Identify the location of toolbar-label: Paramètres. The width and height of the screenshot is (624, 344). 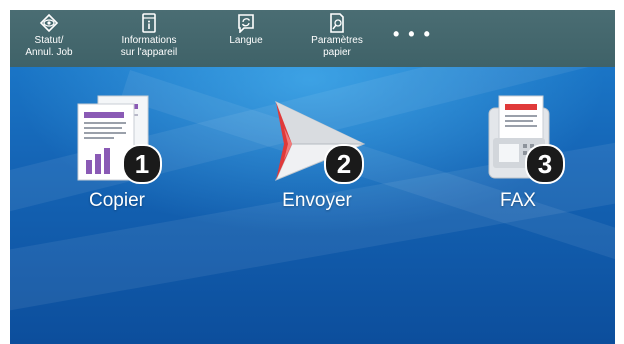
(337, 40).